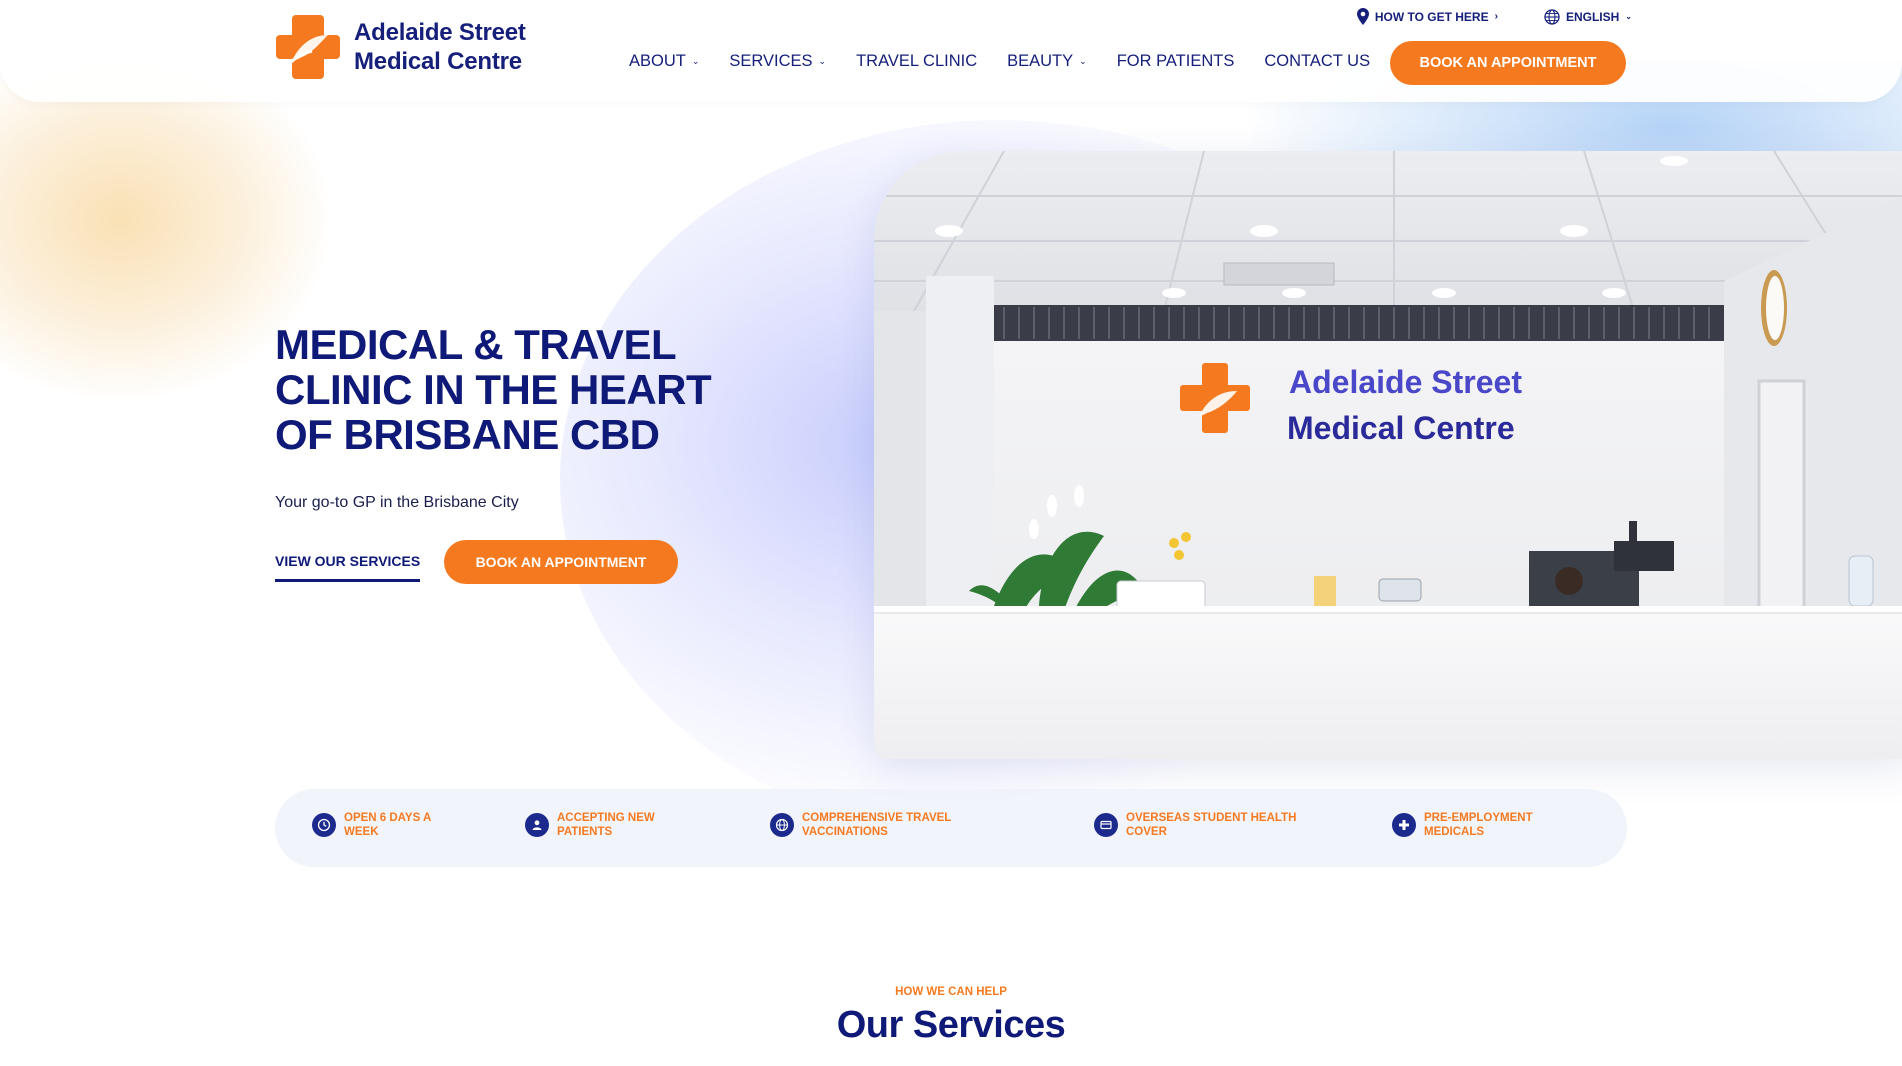 Image resolution: width=1902 pixels, height=1066 pixels. I want to click on language-label: ENGLISH, so click(1592, 16).